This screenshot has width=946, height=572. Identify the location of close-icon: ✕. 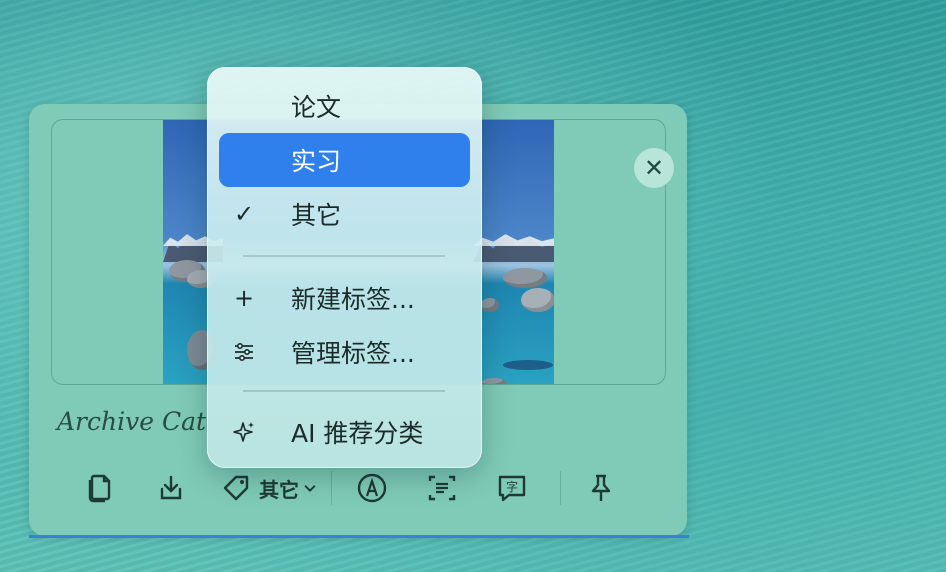
(654, 168).